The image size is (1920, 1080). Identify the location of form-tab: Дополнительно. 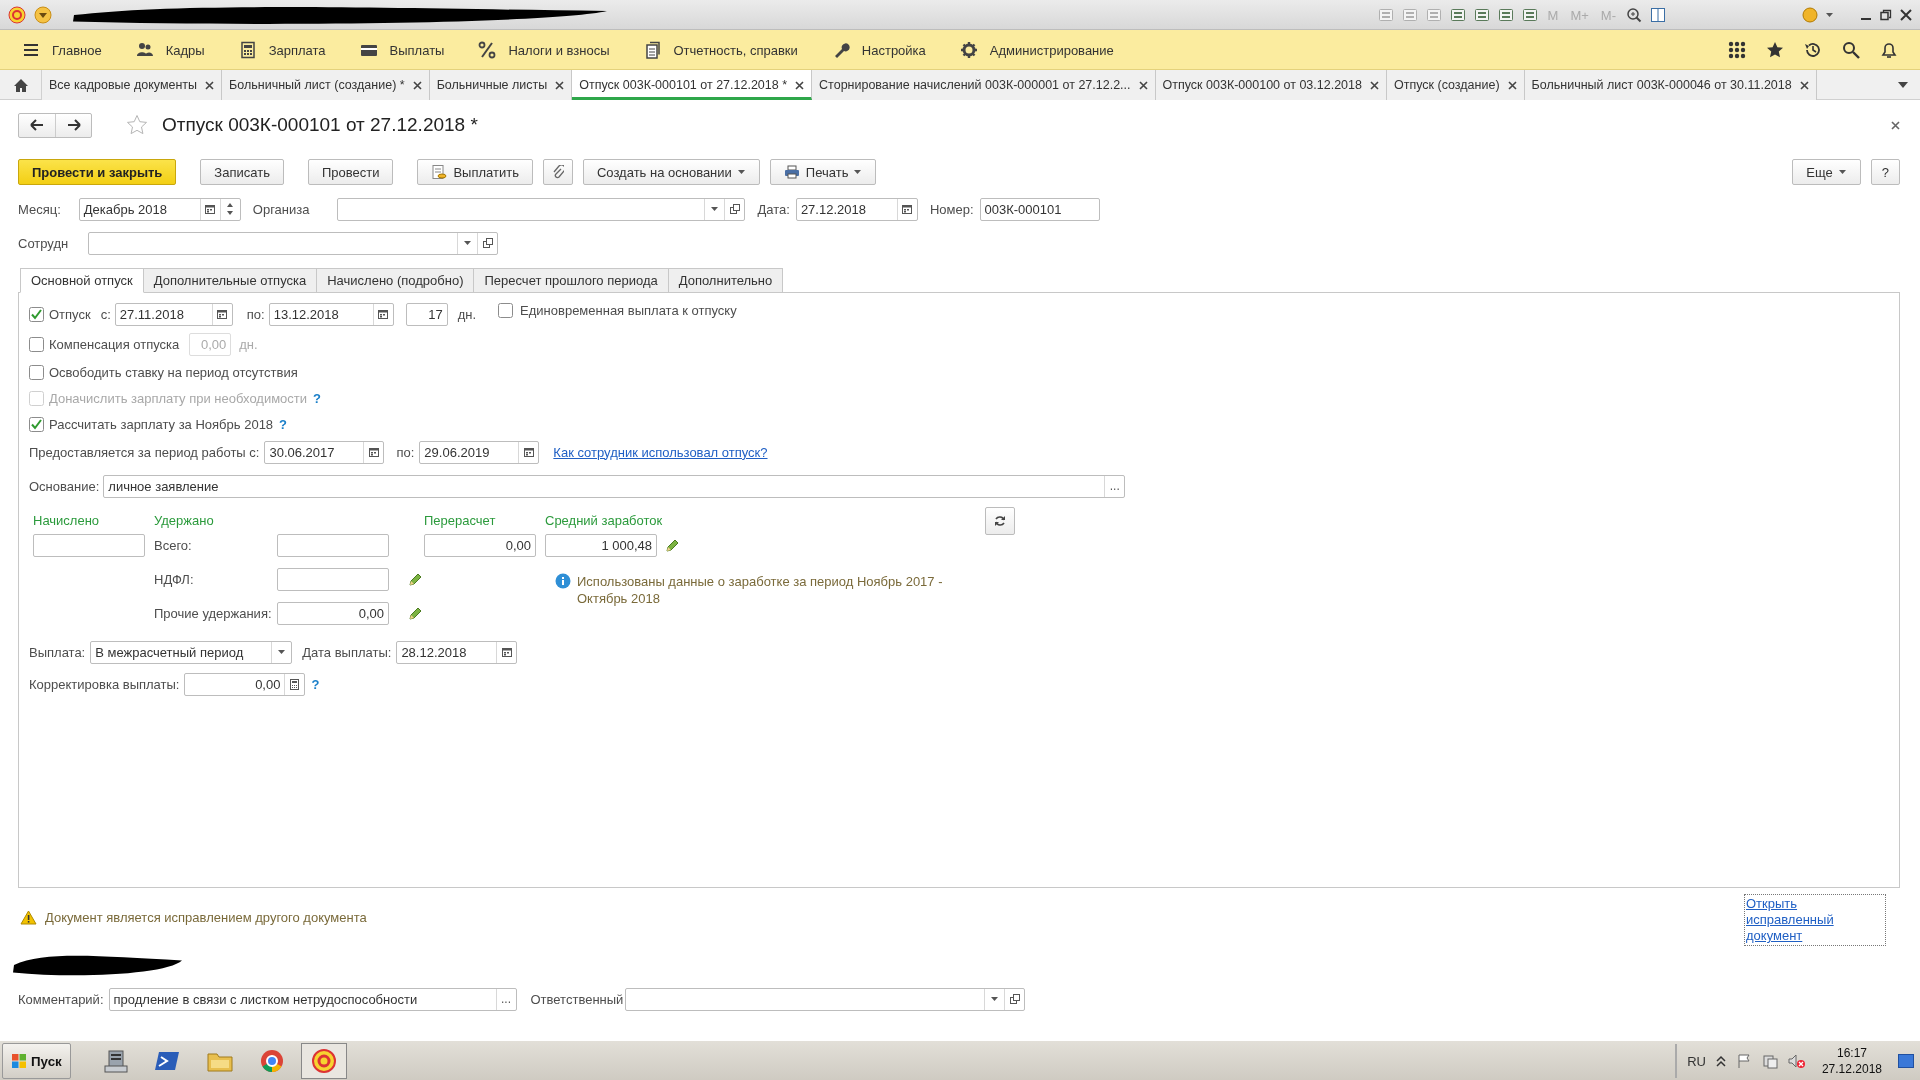
(726, 280).